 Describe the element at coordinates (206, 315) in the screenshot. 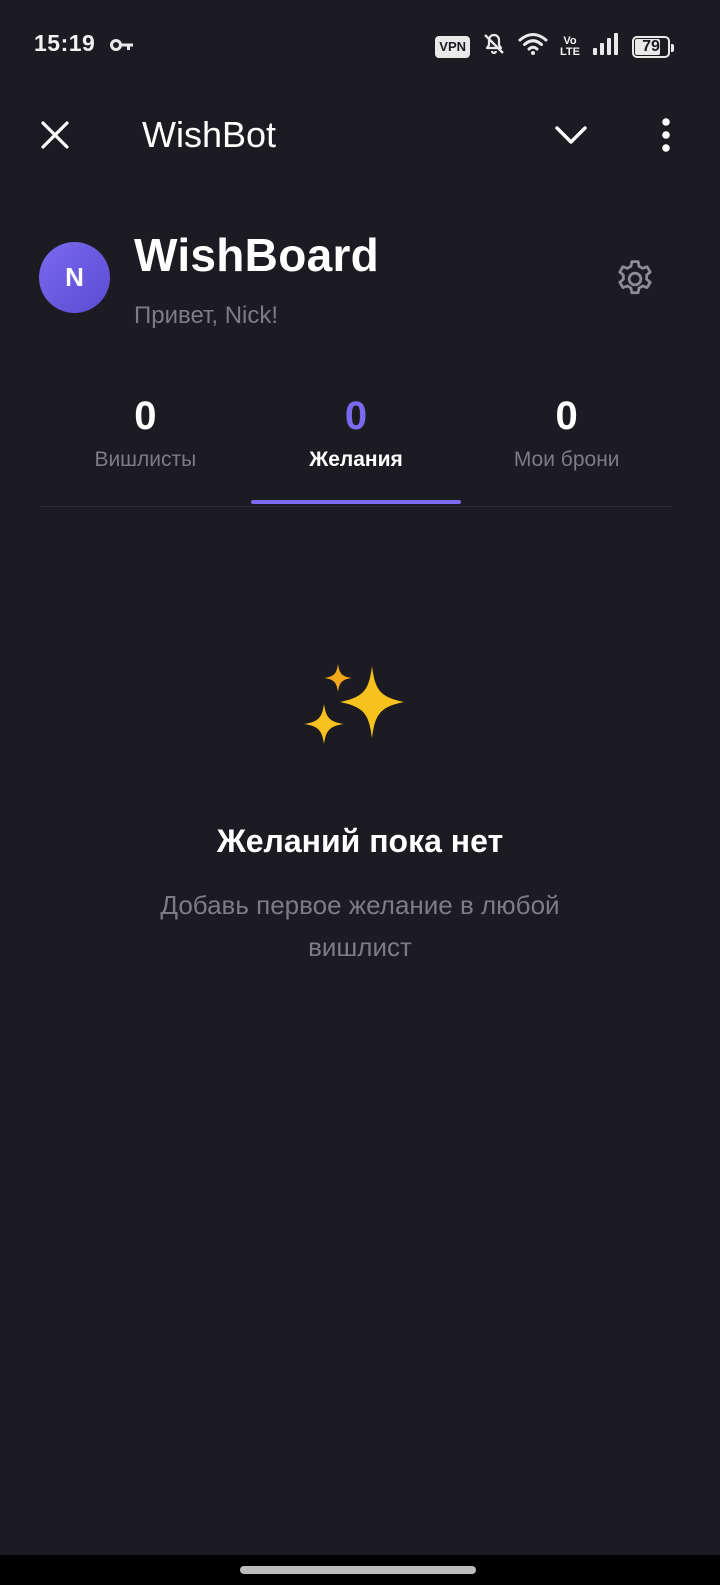

I see `greeting-text: Привет, Nick!` at that location.